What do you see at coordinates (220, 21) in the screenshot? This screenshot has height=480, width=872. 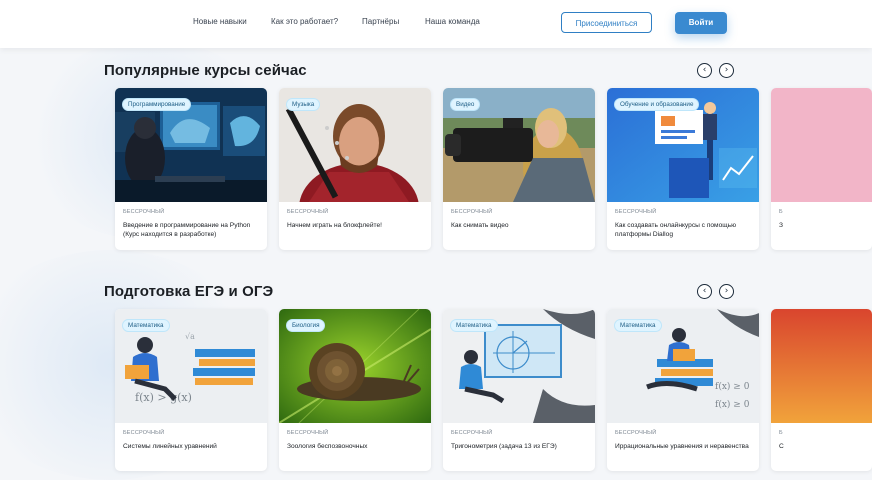 I see `nav-link-new-skills: Новые навыки` at bounding box center [220, 21].